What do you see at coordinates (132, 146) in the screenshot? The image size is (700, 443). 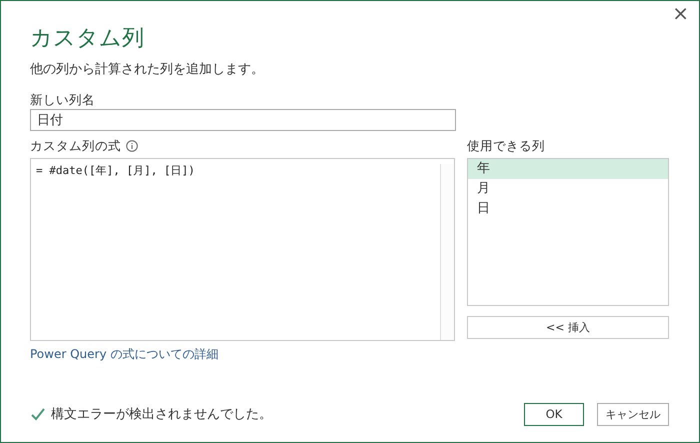 I see `info-icon` at bounding box center [132, 146].